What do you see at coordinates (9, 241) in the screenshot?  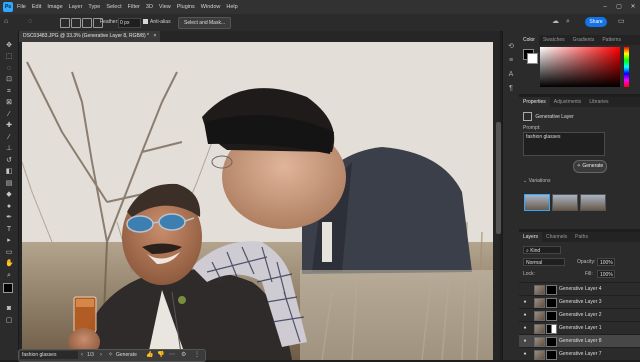 I see `path-select-tool-icon: ▸` at bounding box center [9, 241].